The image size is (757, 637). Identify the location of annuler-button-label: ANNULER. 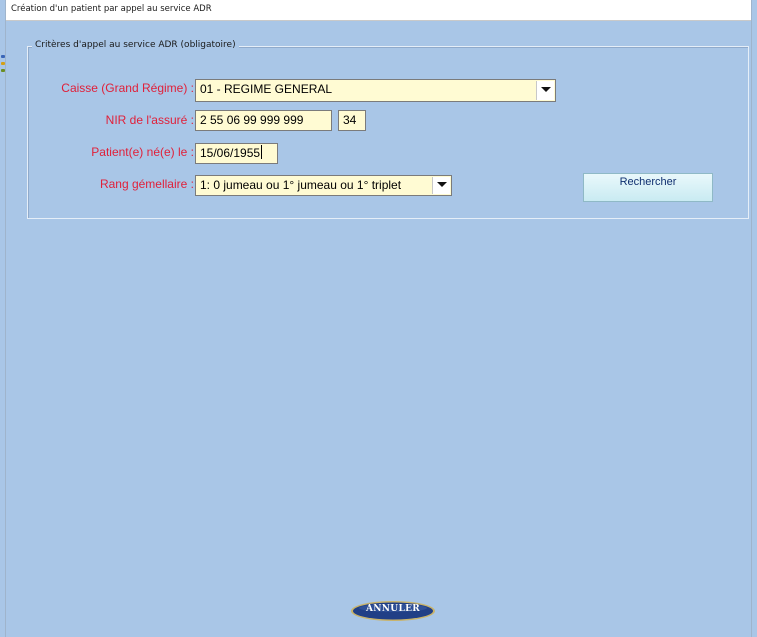
(393, 609).